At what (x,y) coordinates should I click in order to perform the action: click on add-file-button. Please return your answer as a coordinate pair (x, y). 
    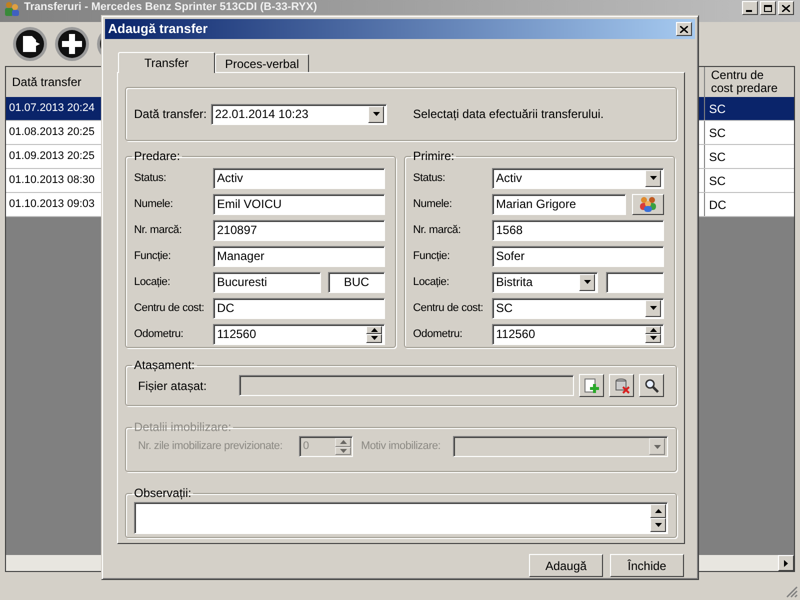
    Looking at the image, I should click on (591, 385).